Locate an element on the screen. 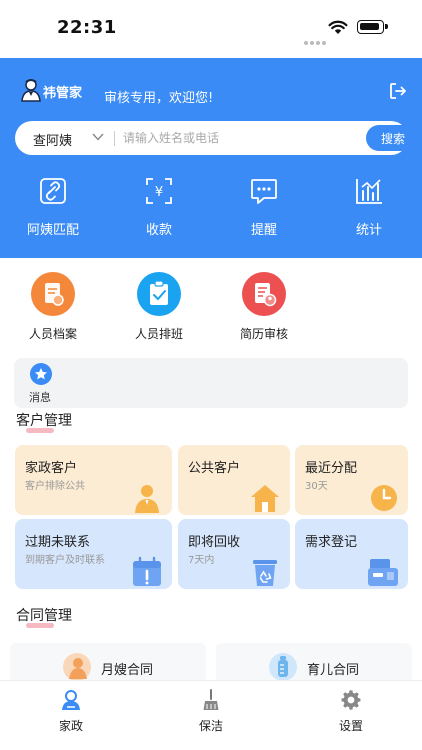  tab-settings: 设置 is located at coordinates (351, 711).